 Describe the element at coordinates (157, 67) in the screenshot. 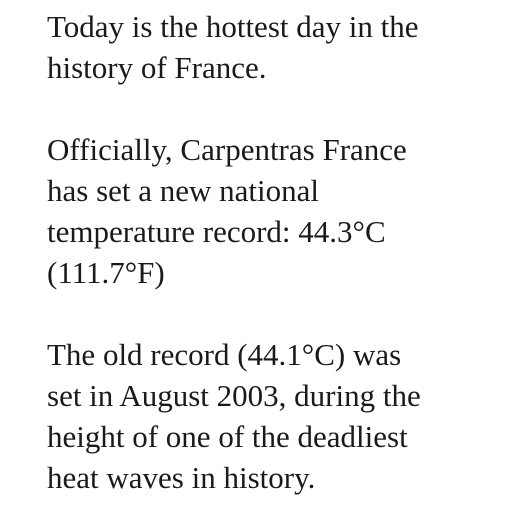

I see `text-line: history of France.` at that location.